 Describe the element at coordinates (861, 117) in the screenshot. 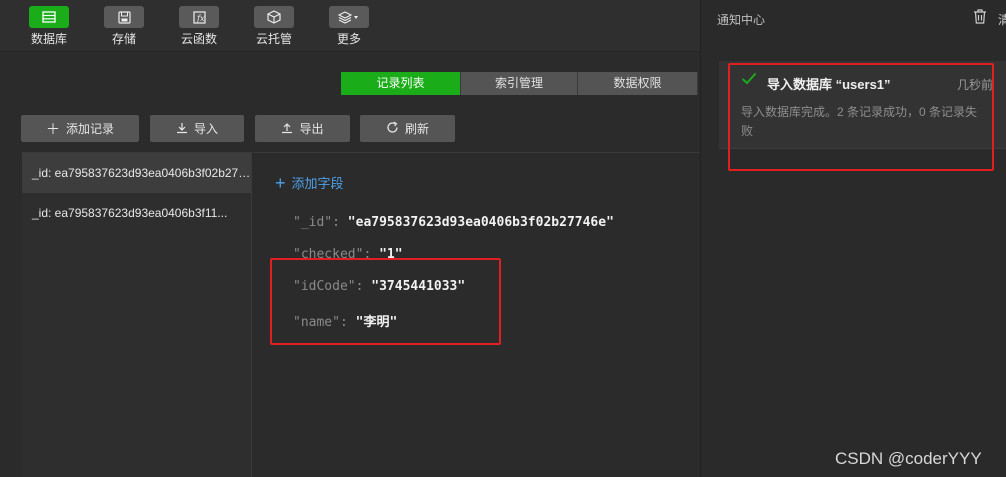

I see `highlight-box-notification` at that location.